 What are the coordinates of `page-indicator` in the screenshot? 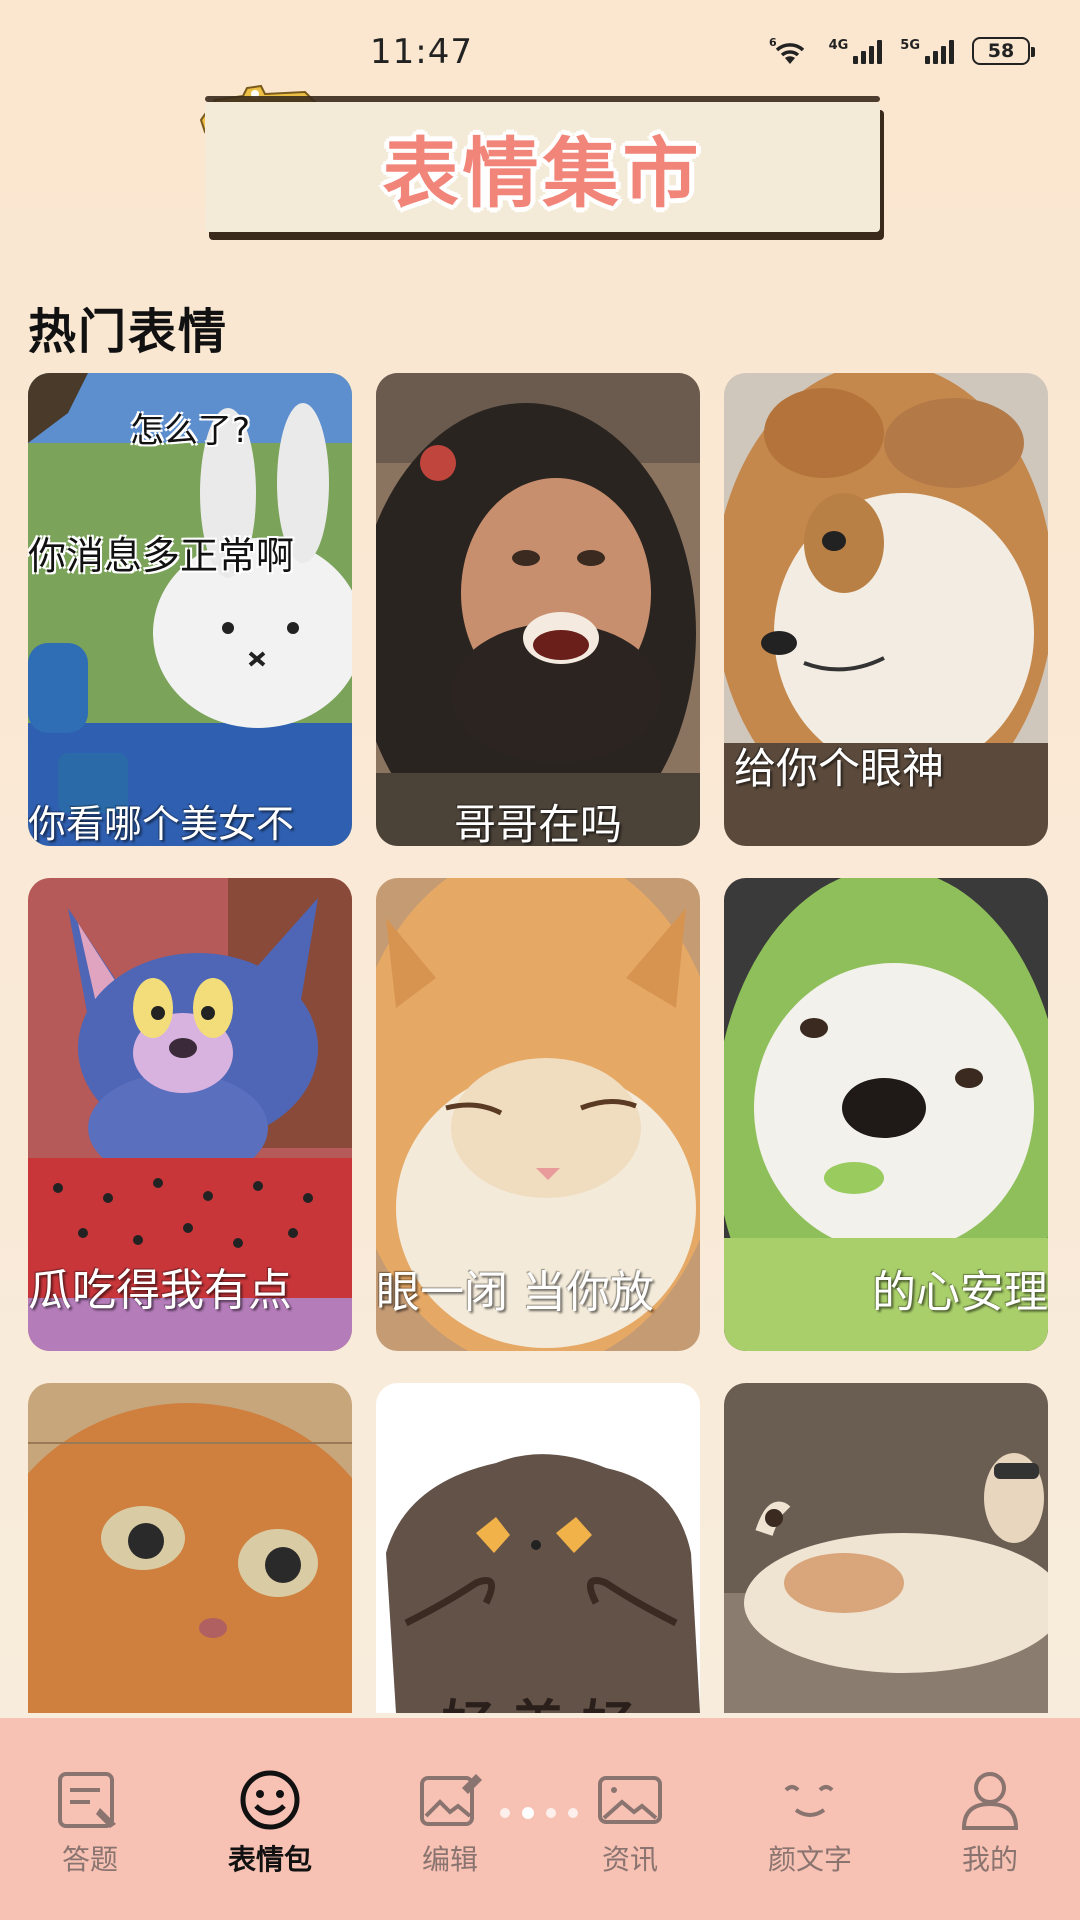 It's located at (539, 1813).